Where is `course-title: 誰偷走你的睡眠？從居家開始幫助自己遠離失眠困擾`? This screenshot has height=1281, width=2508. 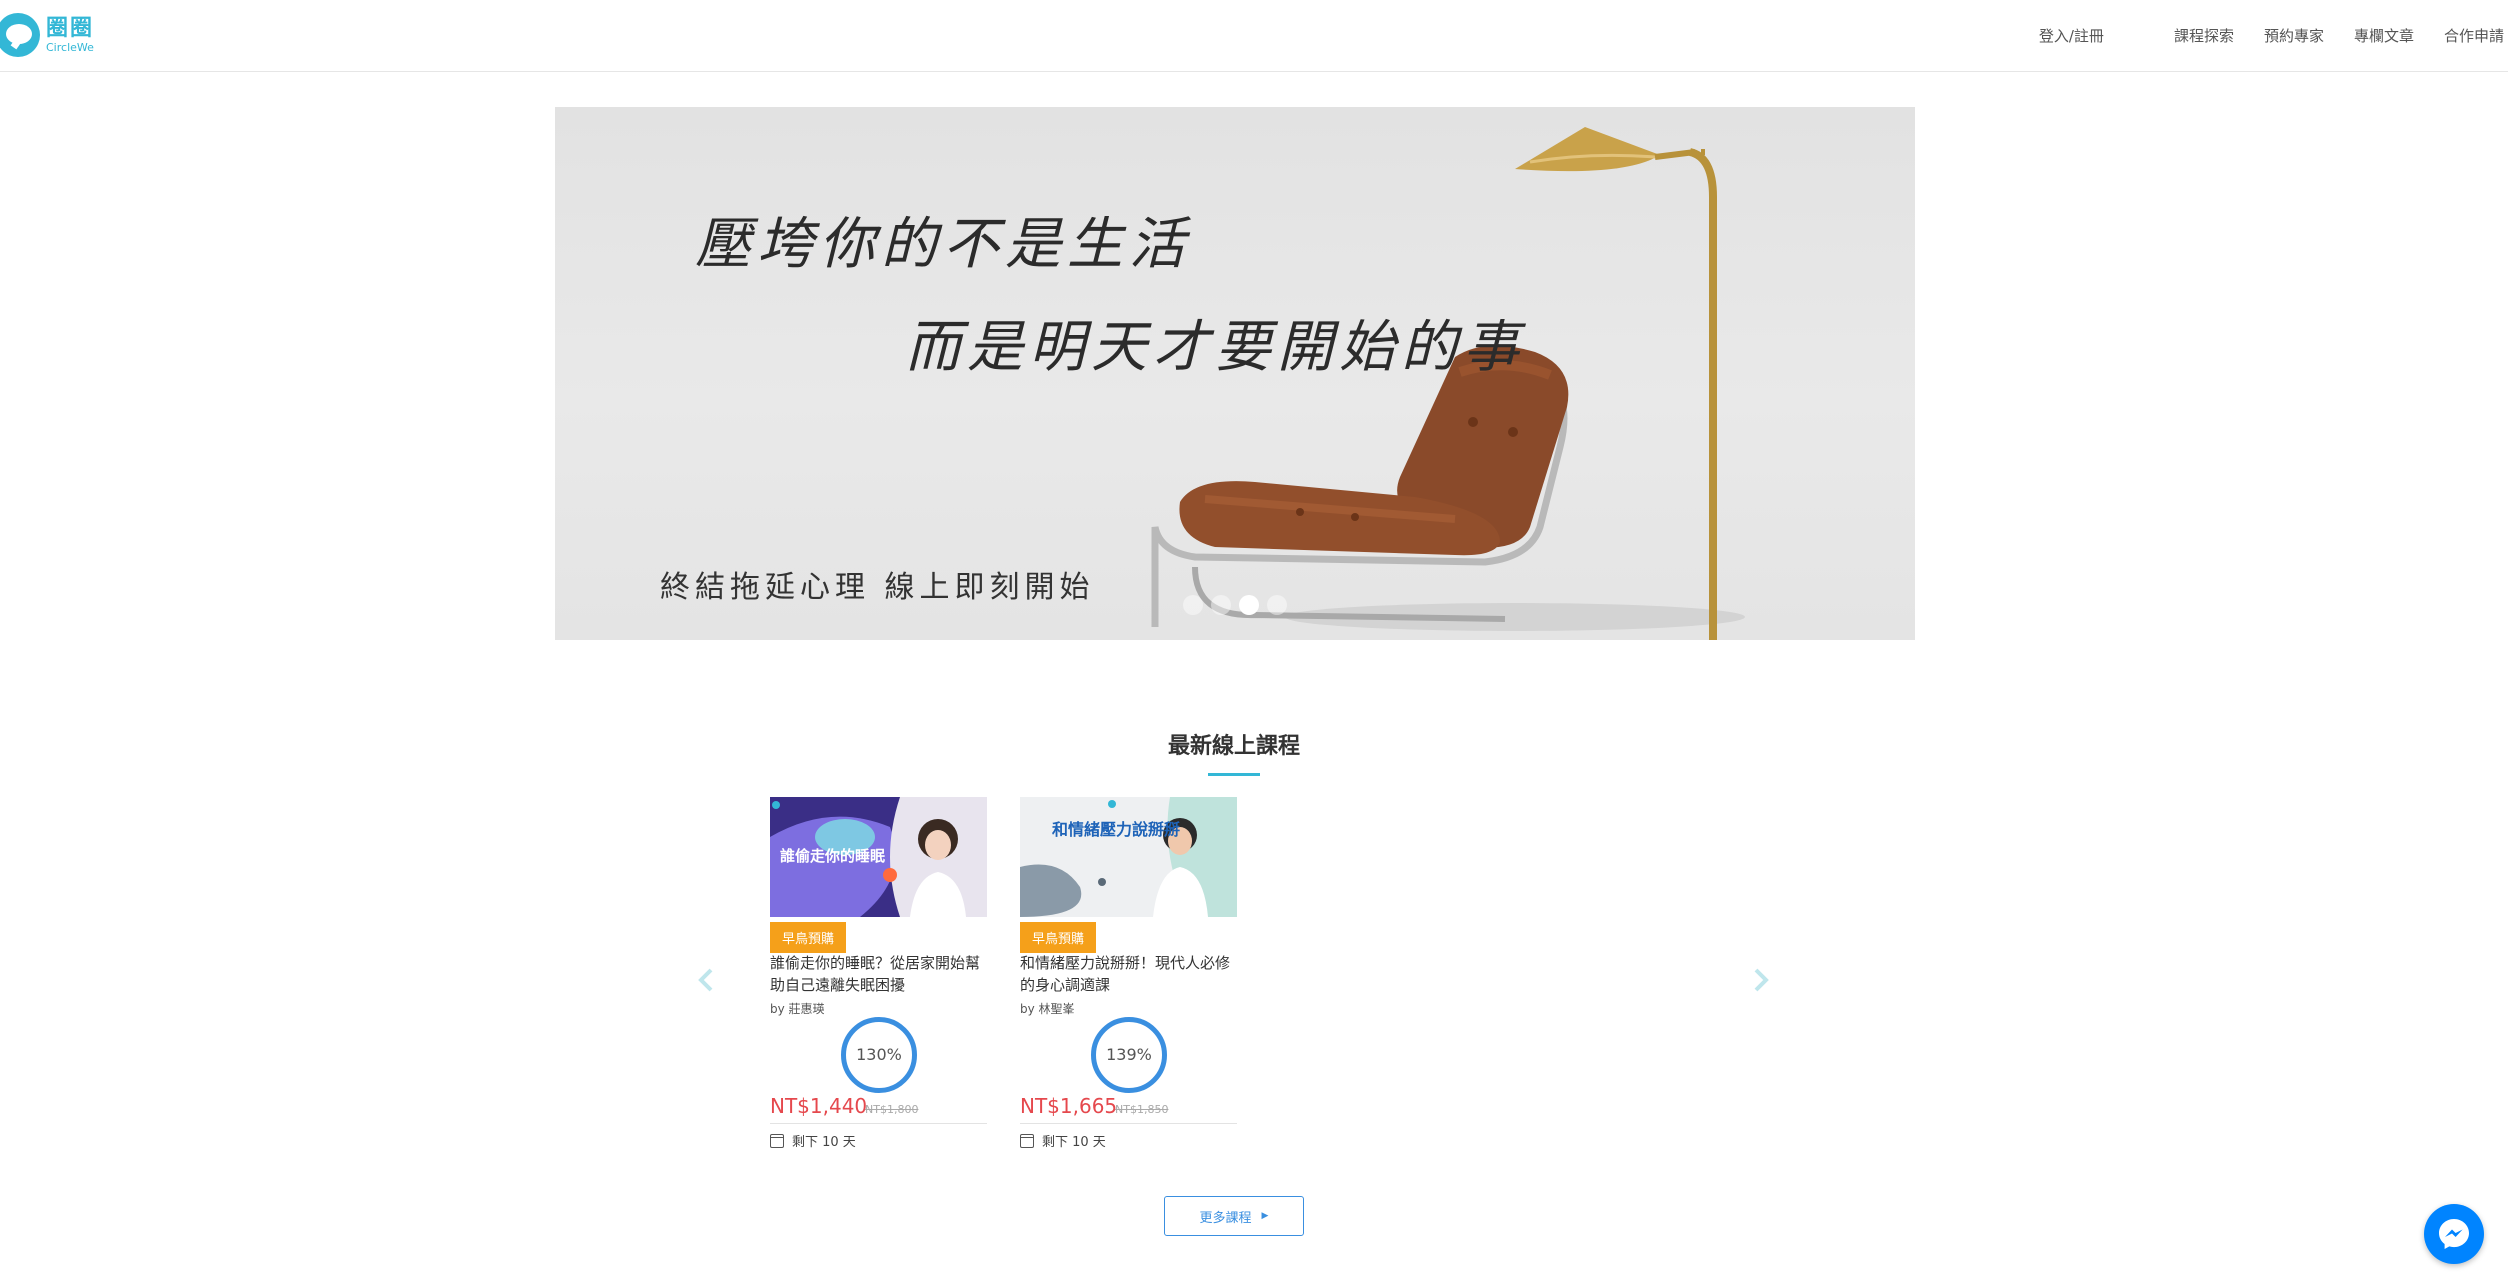
course-title: 誰偷走你的睡眠？從居家開始幫助自己遠離失眠困擾 is located at coordinates (878, 974).